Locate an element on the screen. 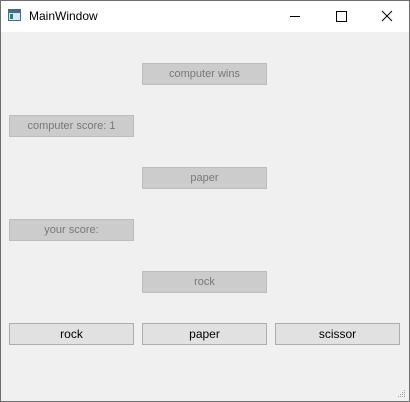 Image resolution: width=410 pixels, height=402 pixels. your-choice-label: rock is located at coordinates (204, 282).